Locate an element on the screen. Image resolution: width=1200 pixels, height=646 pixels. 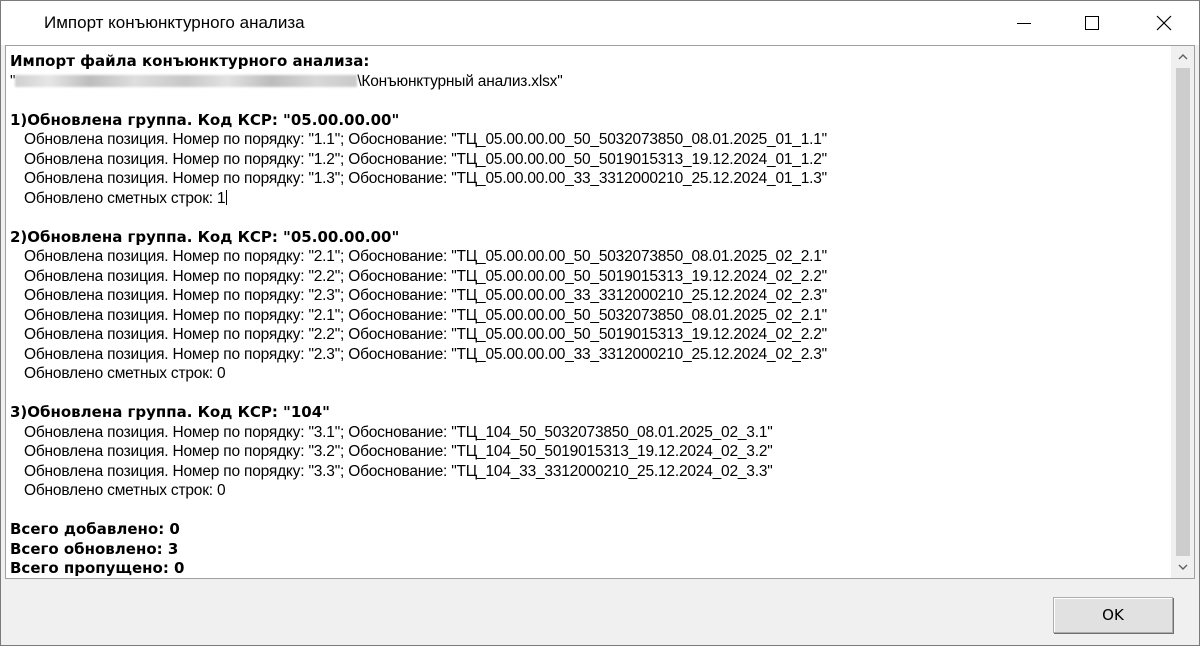
minimize-button is located at coordinates (1024, 23).